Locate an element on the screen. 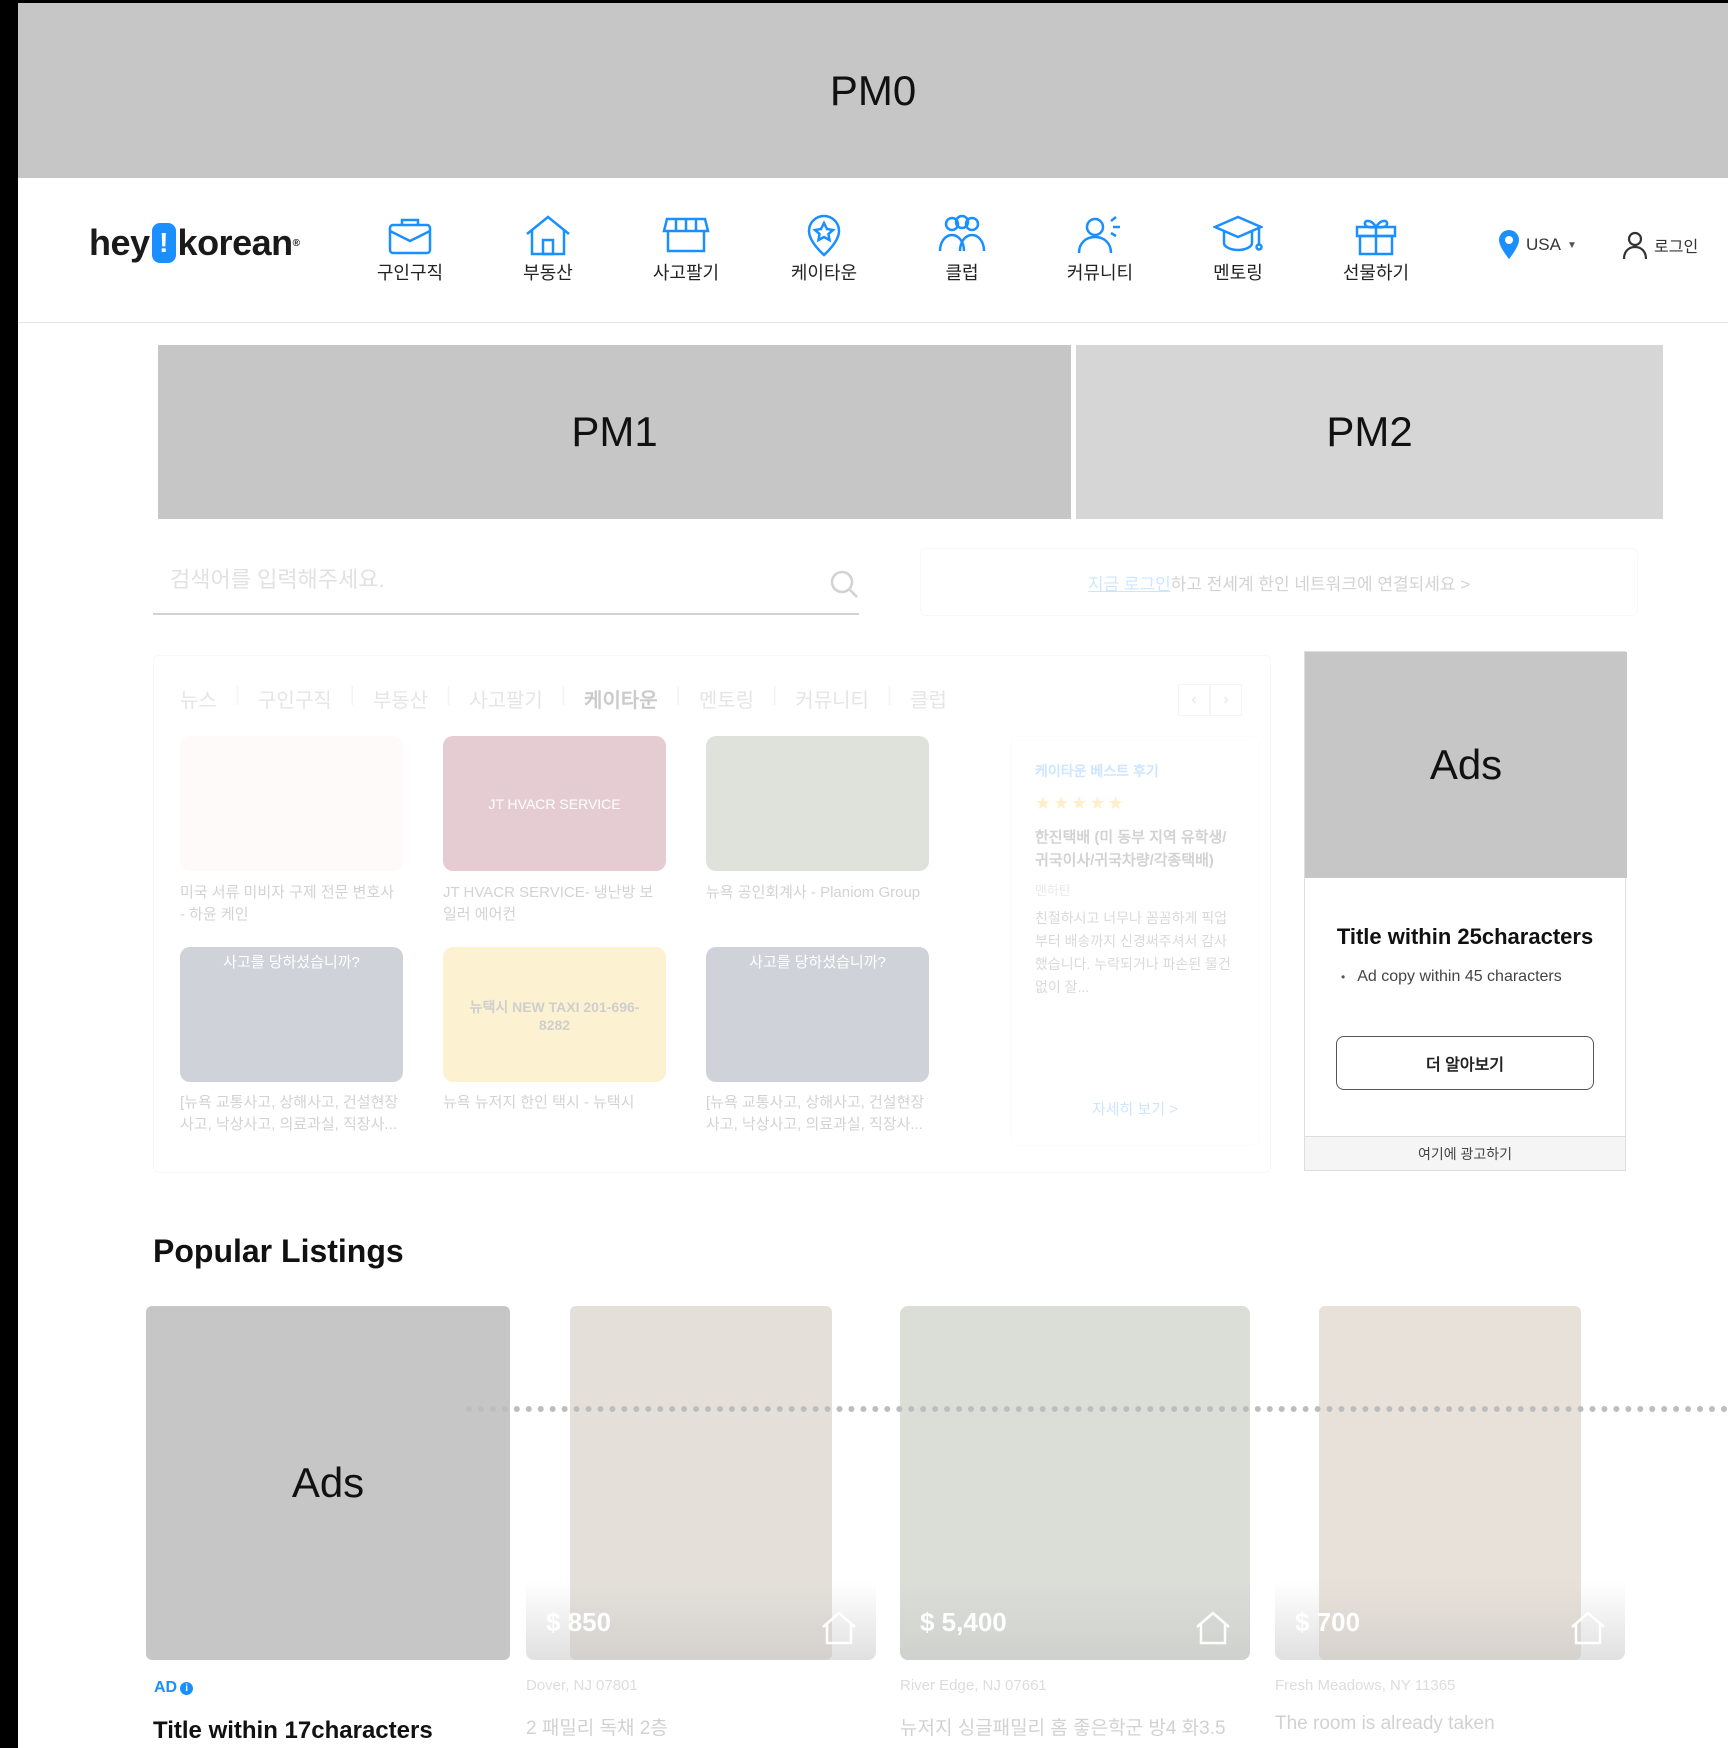 The image size is (1728, 1748). login-banner: 지금 로그인 하고 전세계 한인 네트워크에 연결되세요 > is located at coordinates (1279, 582).